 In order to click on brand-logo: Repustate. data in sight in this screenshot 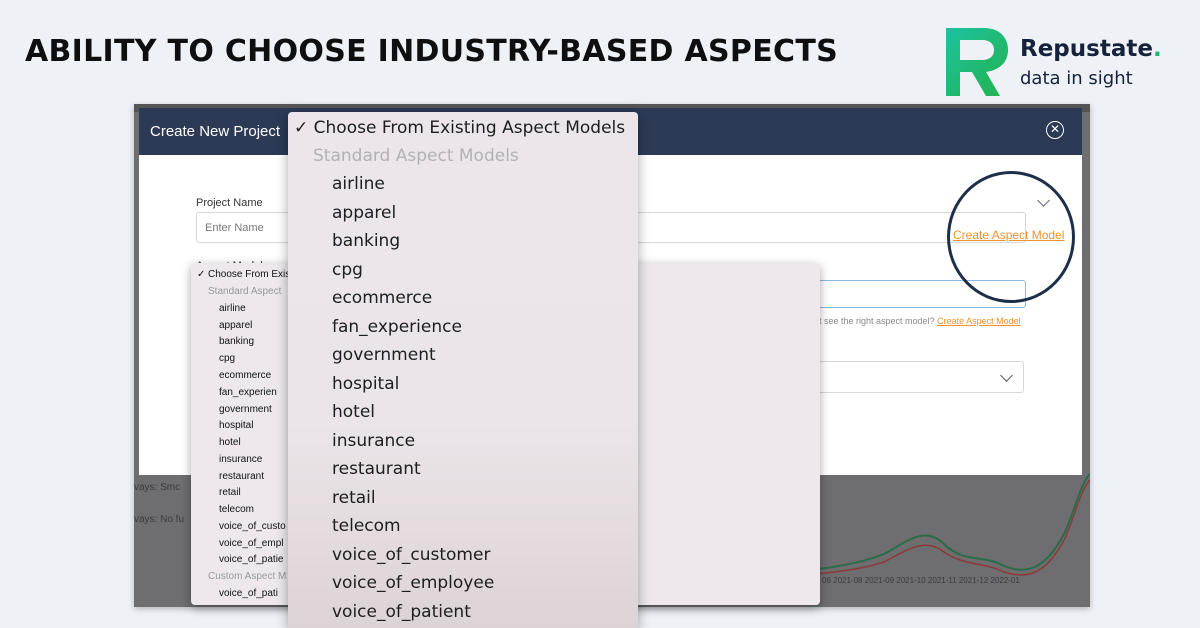, I will do `click(1062, 62)`.